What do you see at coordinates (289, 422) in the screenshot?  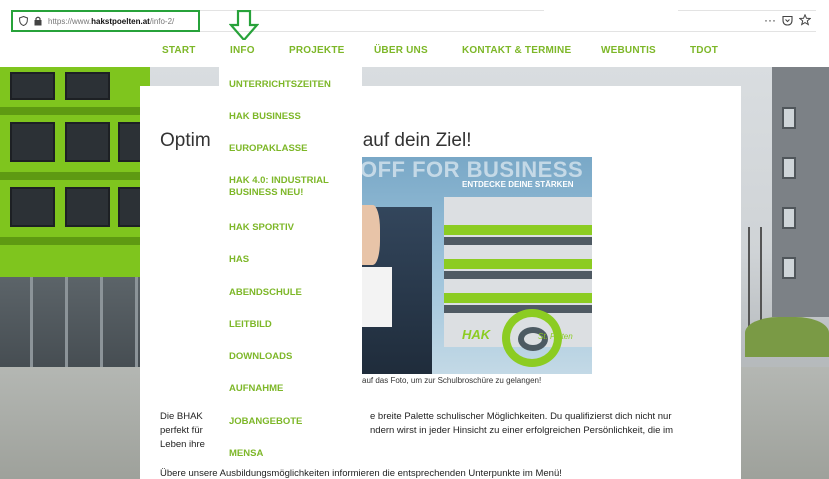 I see `dropdown-item-jobangebote: JOBANGEBOTE` at bounding box center [289, 422].